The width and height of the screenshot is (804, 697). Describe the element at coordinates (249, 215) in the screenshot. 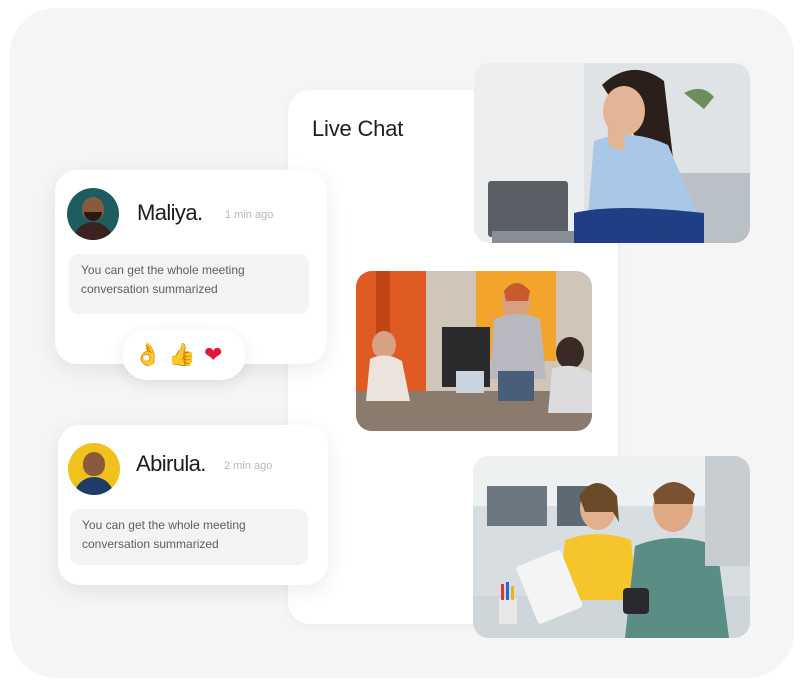

I see `message-timestamp: 1 min ago` at that location.